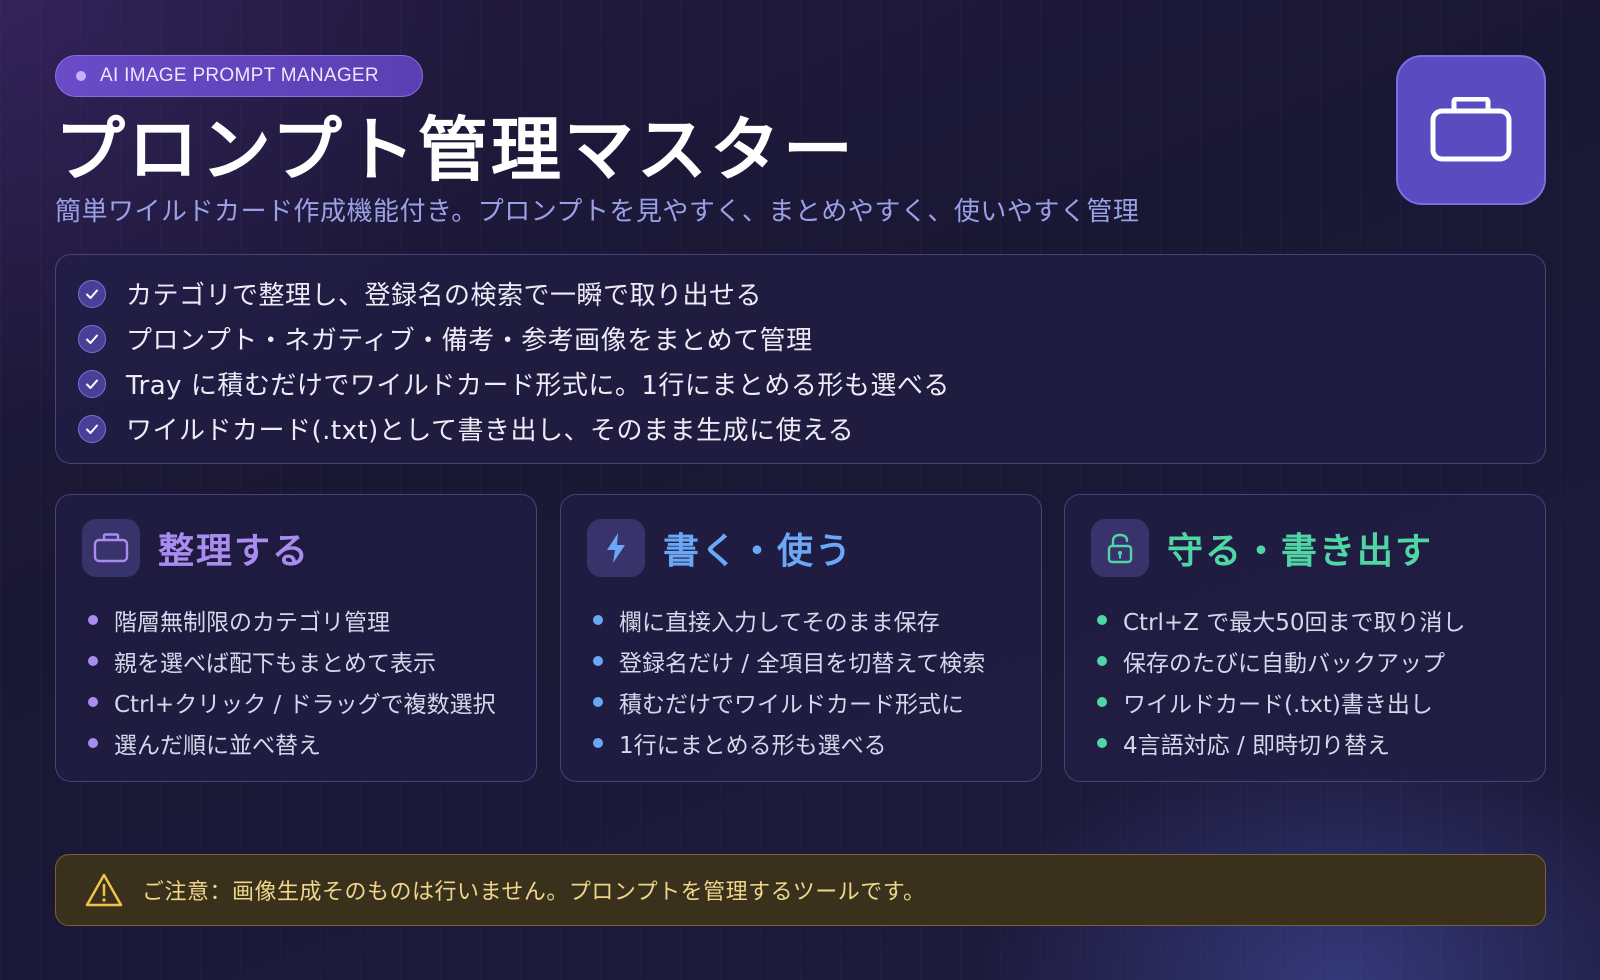  Describe the element at coordinates (1294, 622) in the screenshot. I see `list-item-text: Ctrl+Z で最大50回まで取り消し` at that location.